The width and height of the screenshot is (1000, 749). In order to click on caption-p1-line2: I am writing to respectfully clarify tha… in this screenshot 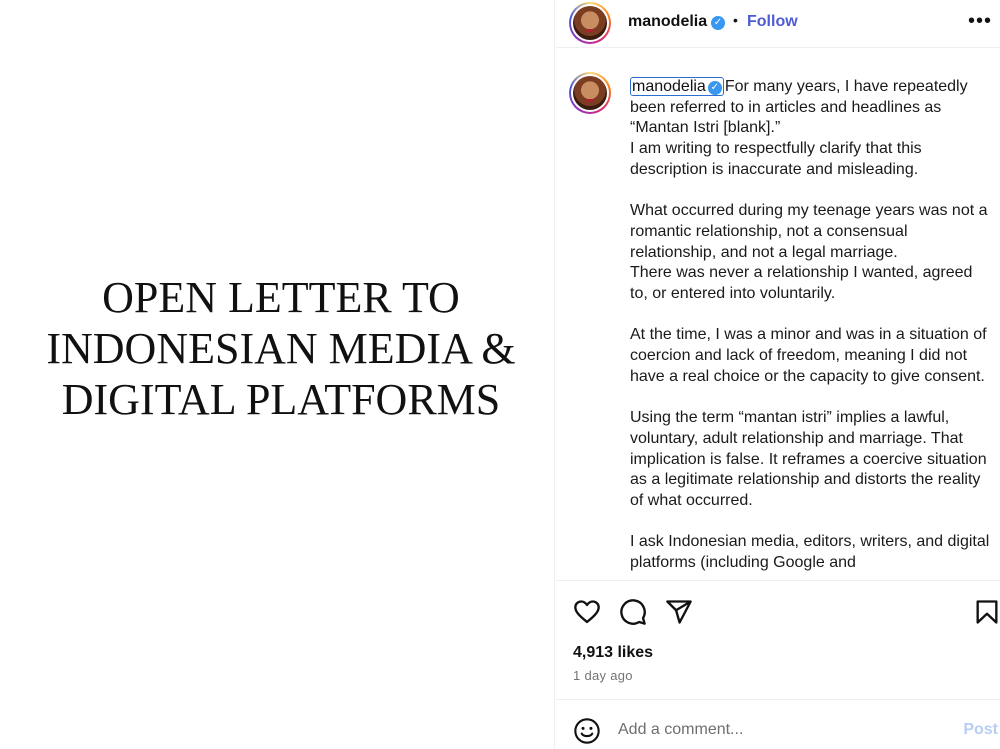, I will do `click(776, 159)`.